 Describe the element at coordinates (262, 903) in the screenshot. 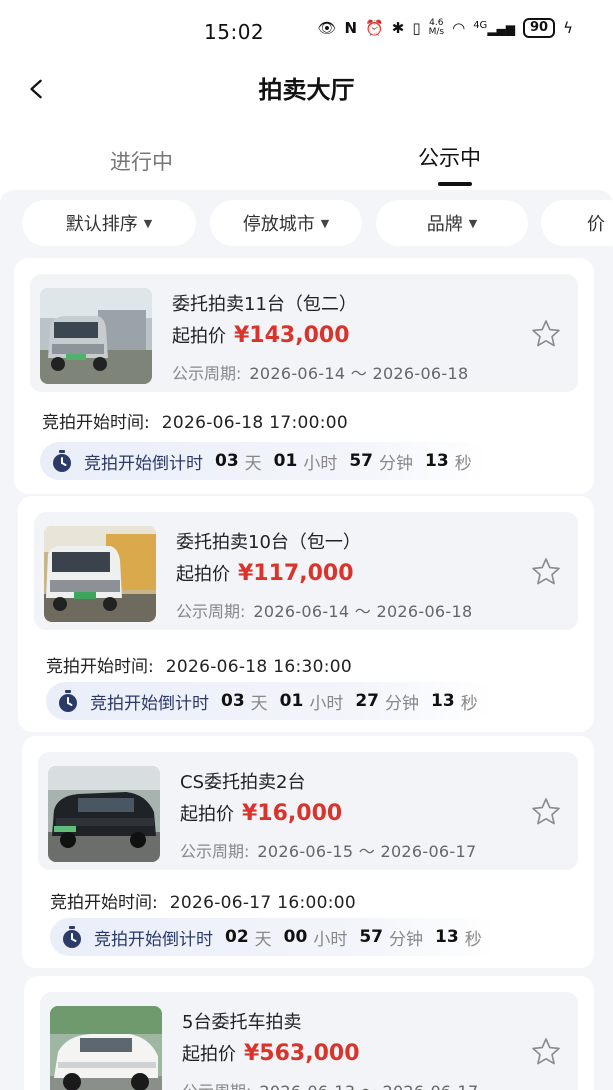

I see `auction-start-value: 2026-06-17 16:00:00` at that location.